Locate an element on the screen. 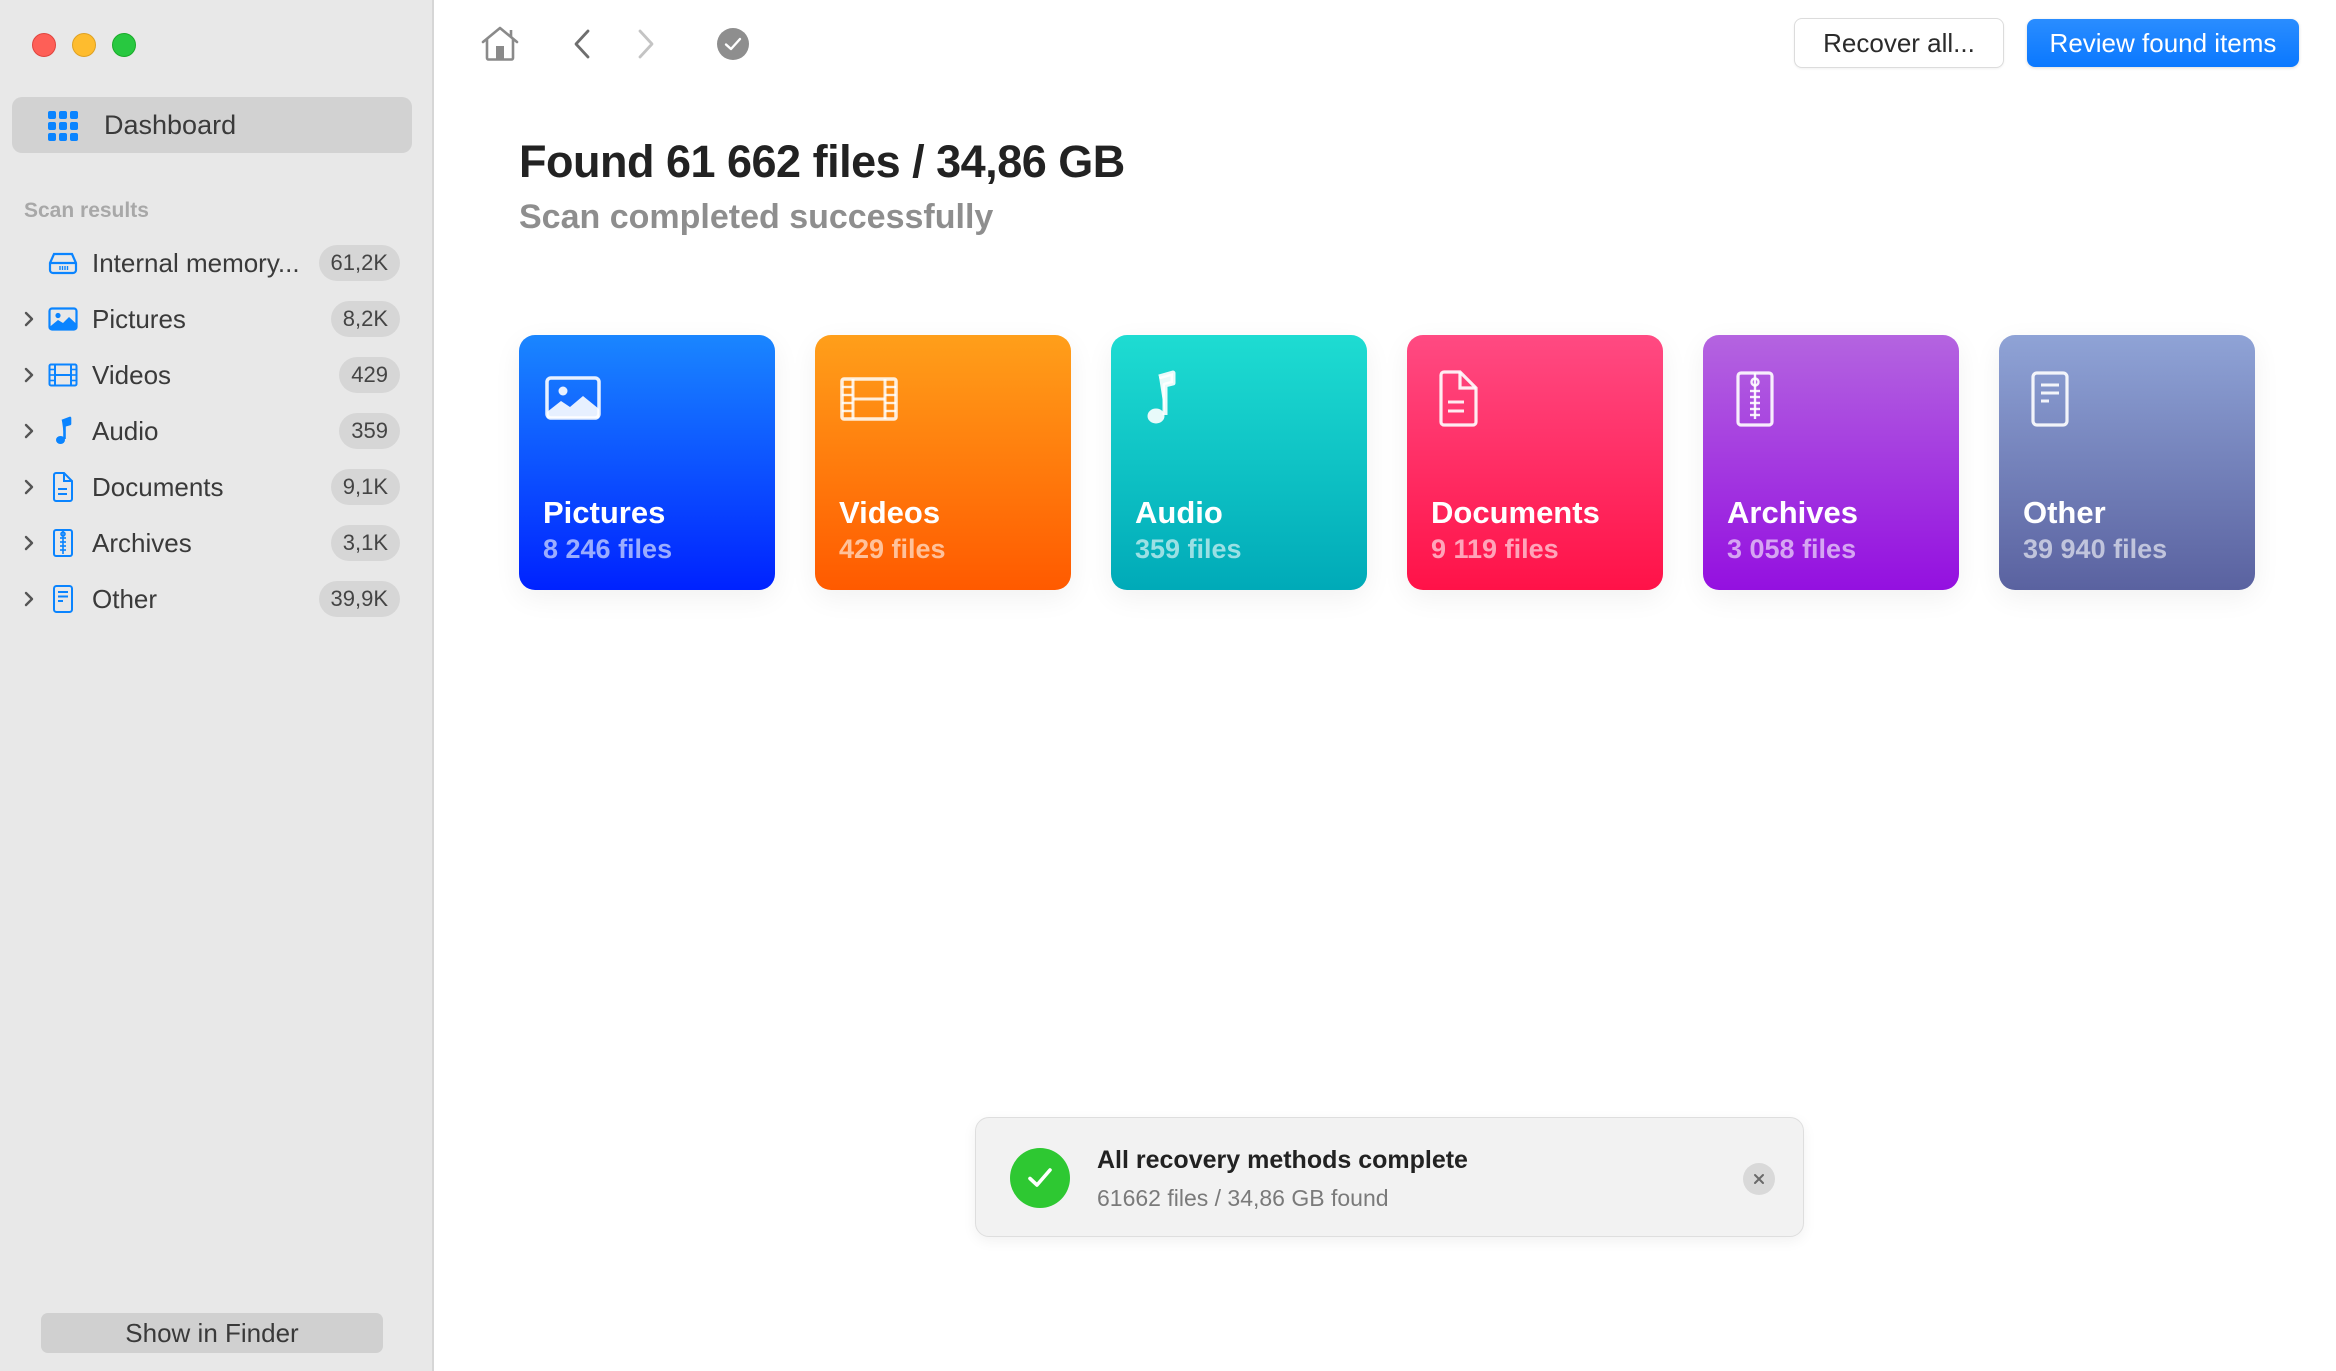 The height and width of the screenshot is (1371, 2336). card-count: 429 files is located at coordinates (892, 549).